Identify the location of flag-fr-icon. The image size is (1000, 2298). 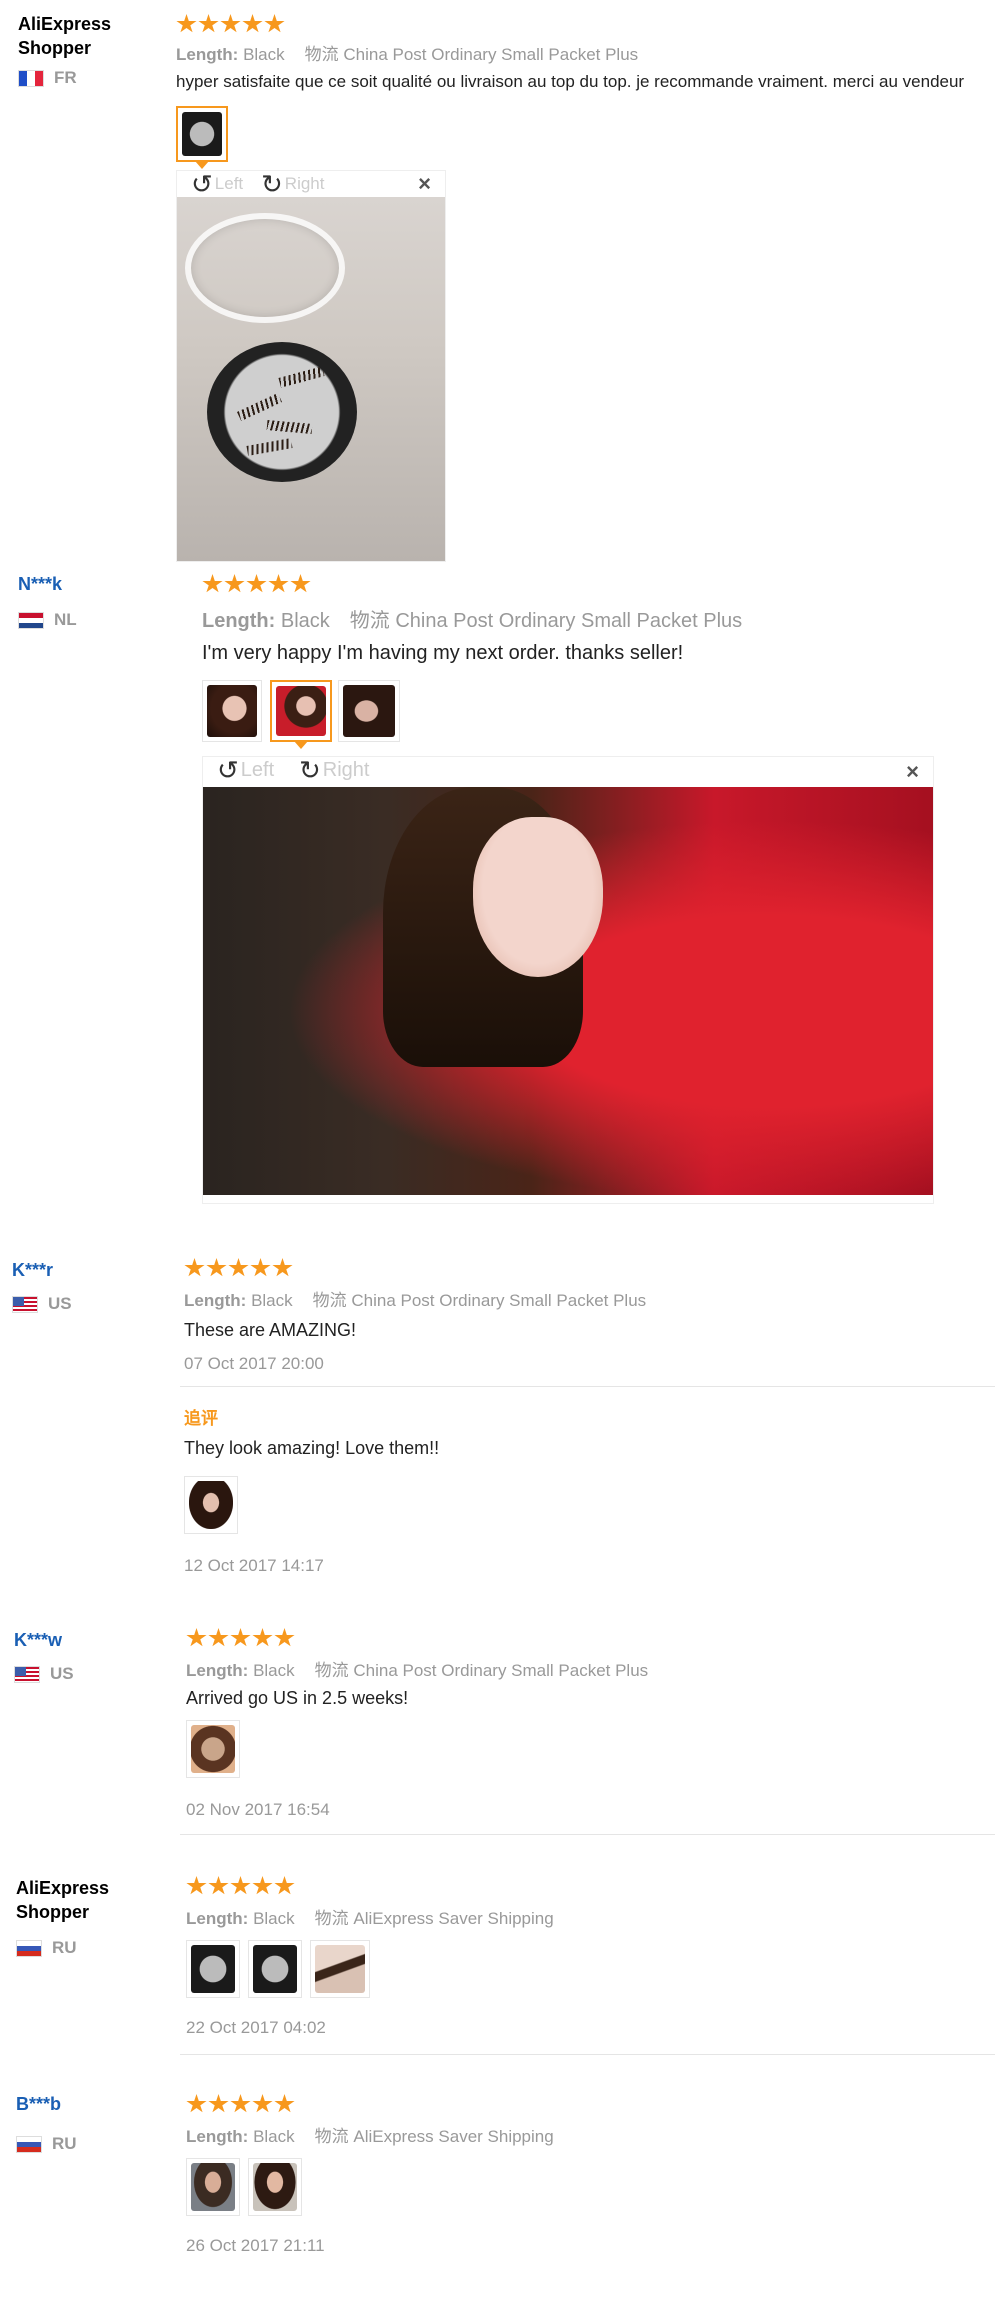
(31, 78).